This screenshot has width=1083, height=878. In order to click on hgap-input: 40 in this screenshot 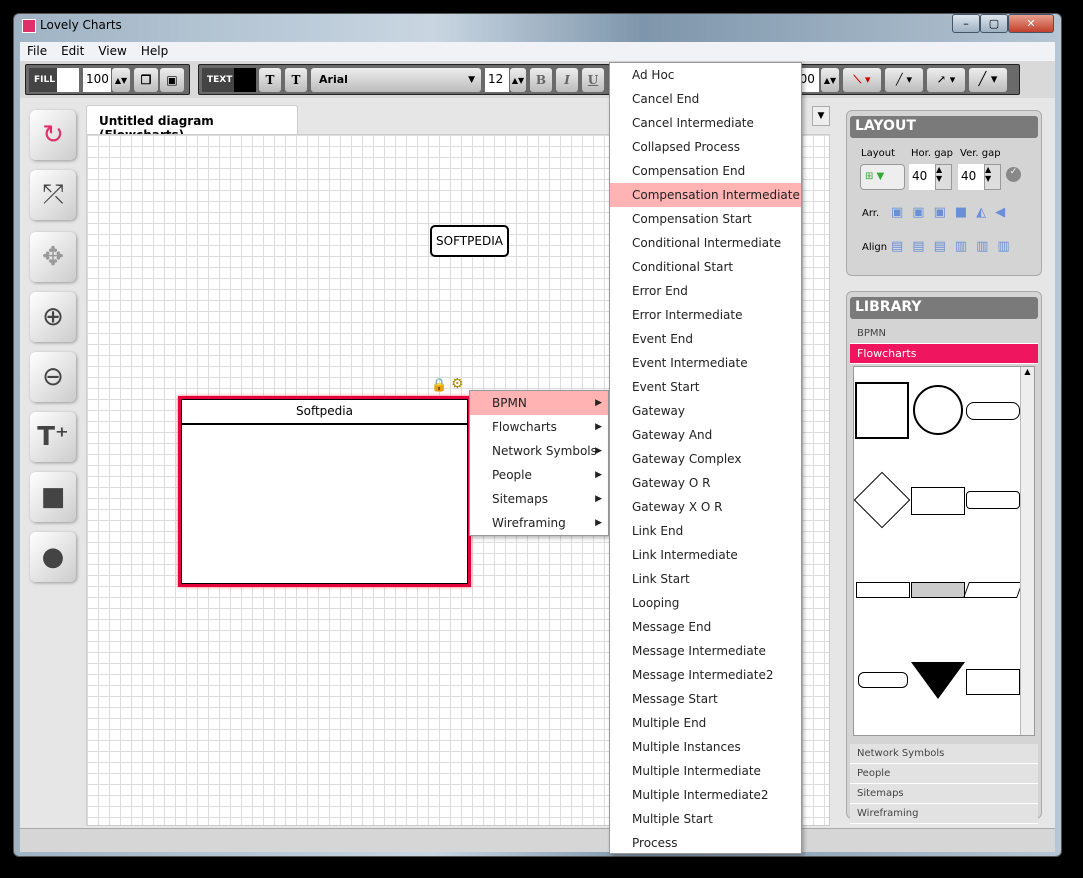, I will do `click(922, 177)`.